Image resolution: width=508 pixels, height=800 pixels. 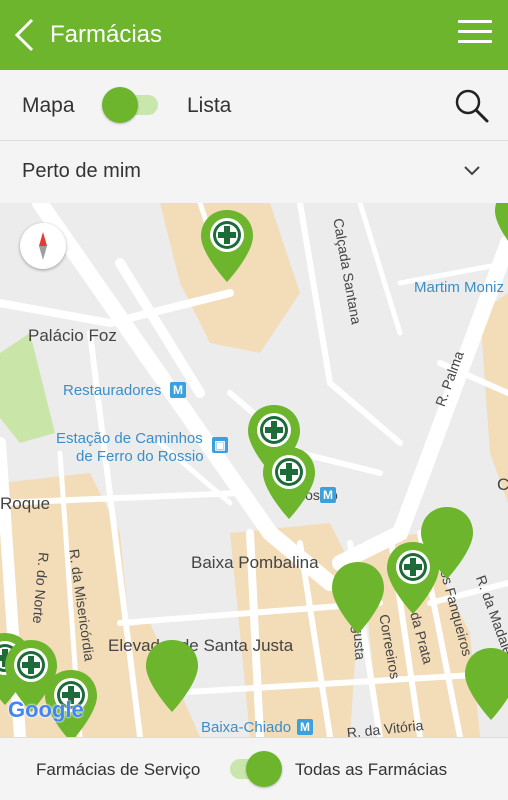 What do you see at coordinates (502, 484) in the screenshot?
I see `map-label-edge-c: C` at bounding box center [502, 484].